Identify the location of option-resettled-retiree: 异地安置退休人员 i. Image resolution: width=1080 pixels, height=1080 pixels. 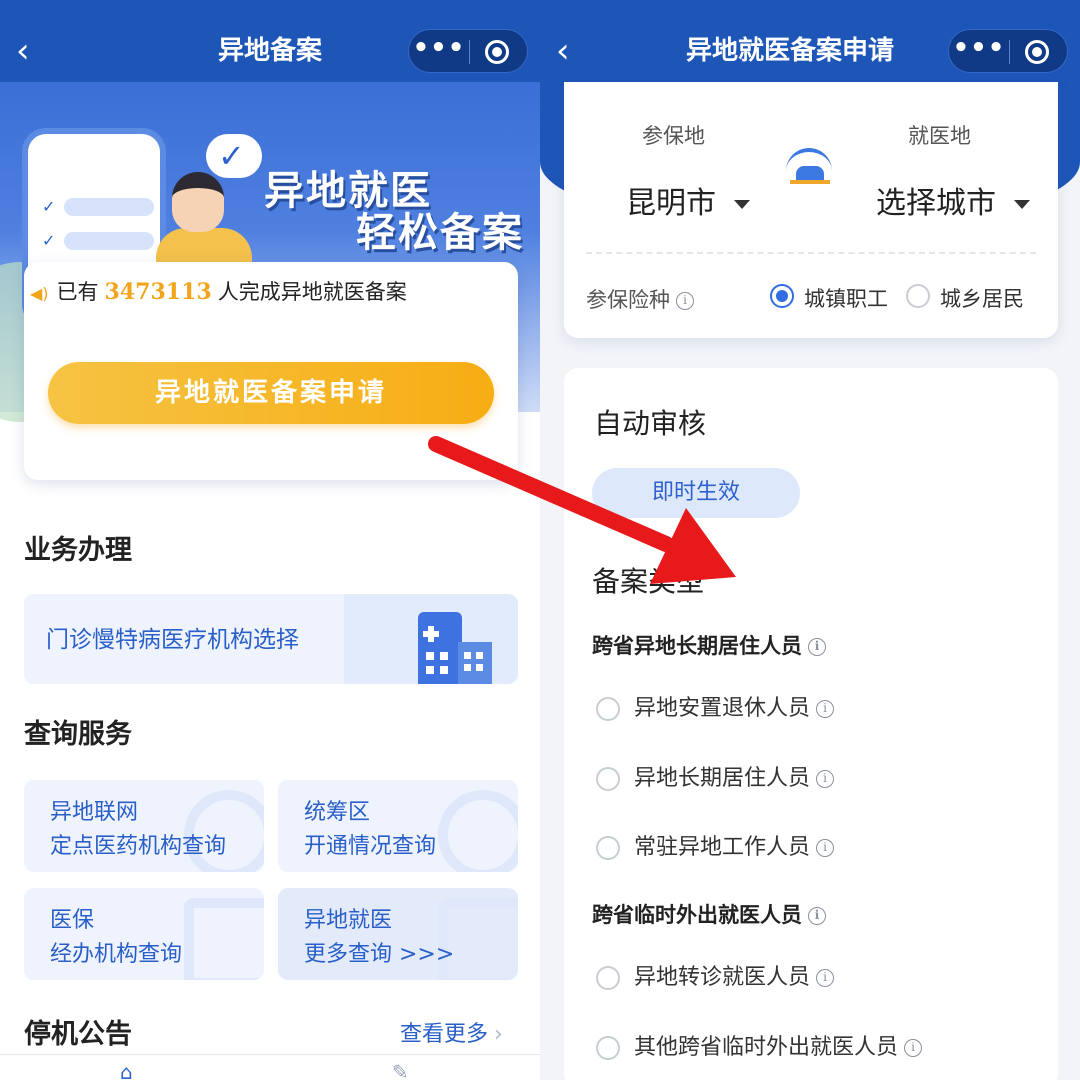
(816, 709).